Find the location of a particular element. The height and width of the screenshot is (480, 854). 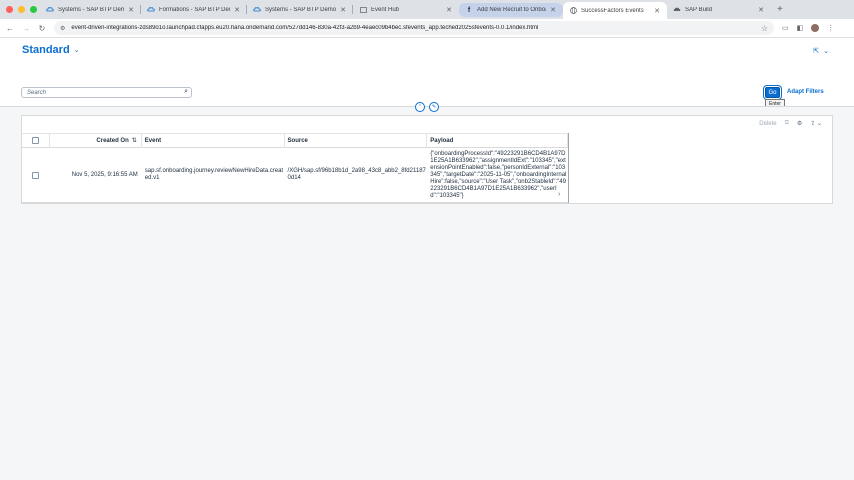

globe-icon is located at coordinates (573, 10).